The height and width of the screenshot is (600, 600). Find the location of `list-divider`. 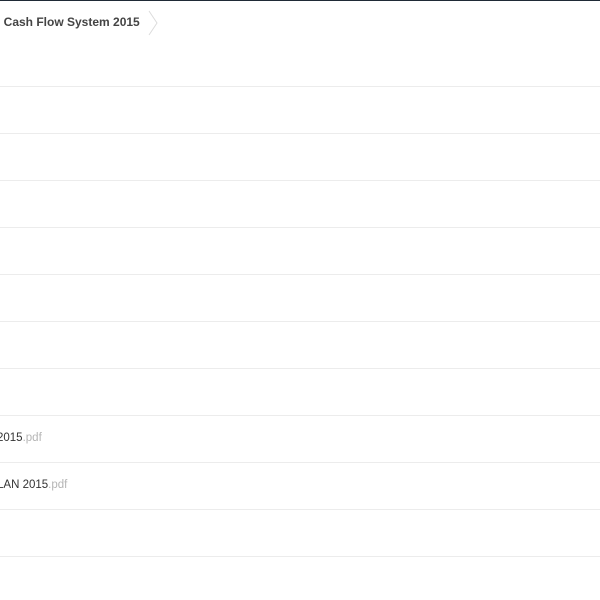

list-divider is located at coordinates (300, 556).